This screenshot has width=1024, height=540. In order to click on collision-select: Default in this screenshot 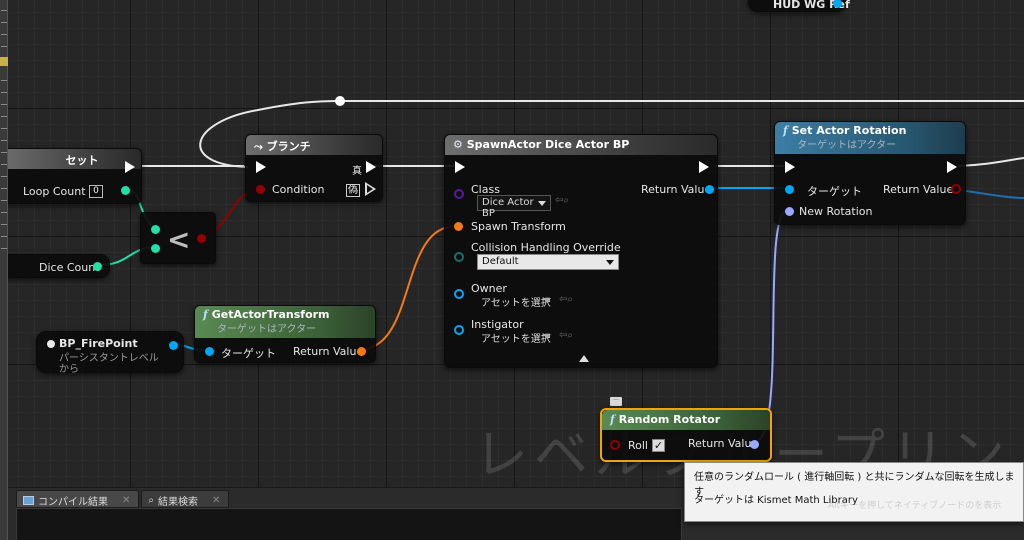, I will do `click(548, 262)`.